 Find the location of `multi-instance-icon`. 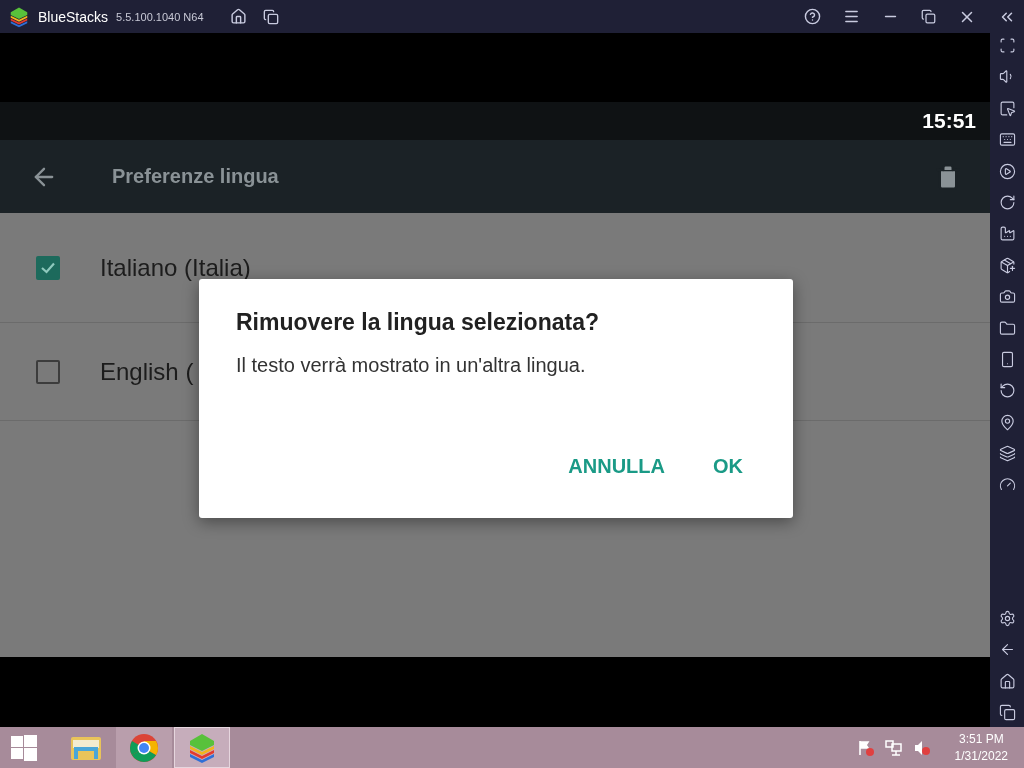

multi-instance-icon is located at coordinates (270, 16).